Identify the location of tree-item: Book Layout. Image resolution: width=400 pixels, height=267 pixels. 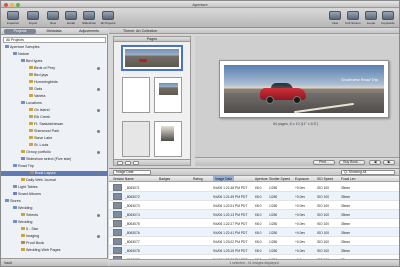
(54, 173).